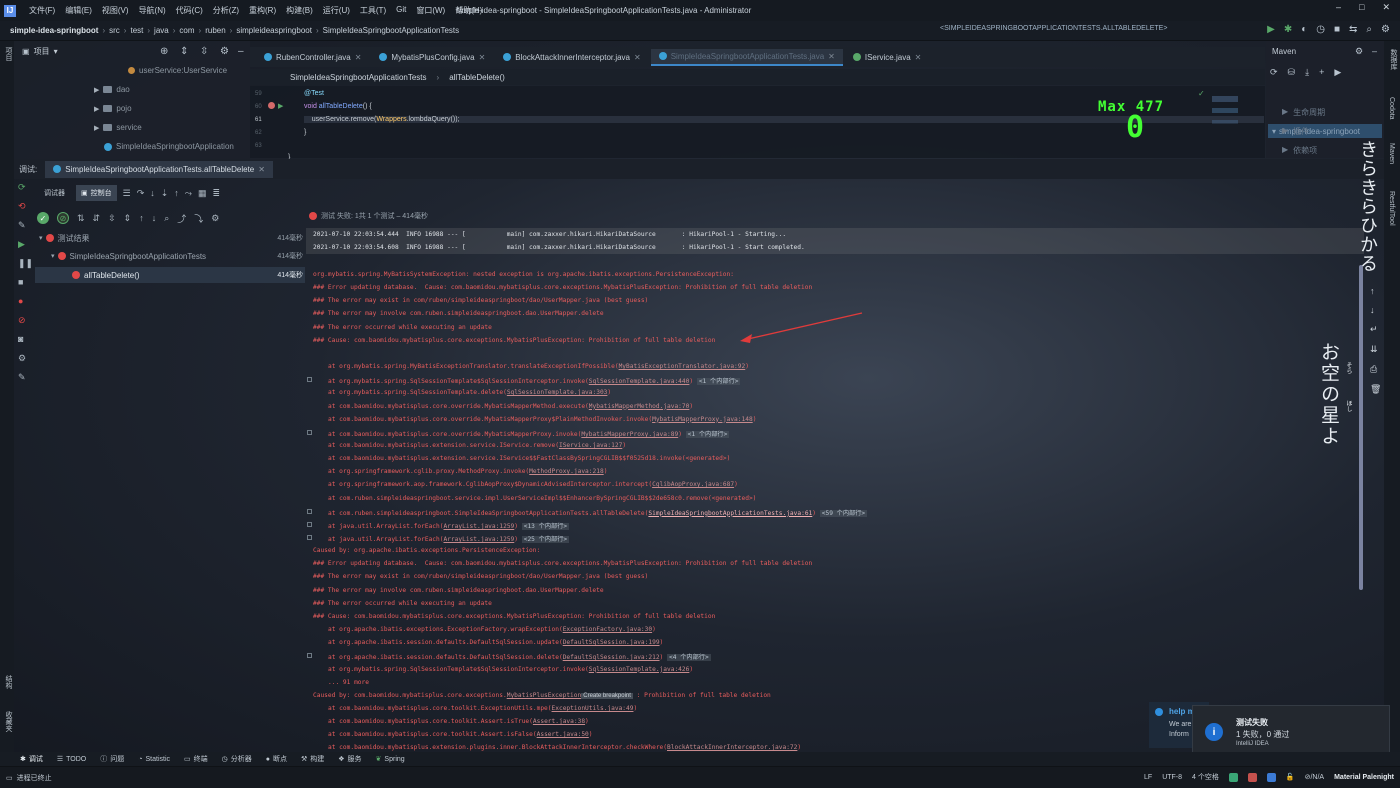  Describe the element at coordinates (1361, 7) in the screenshot. I see `maximize-button: □` at that location.